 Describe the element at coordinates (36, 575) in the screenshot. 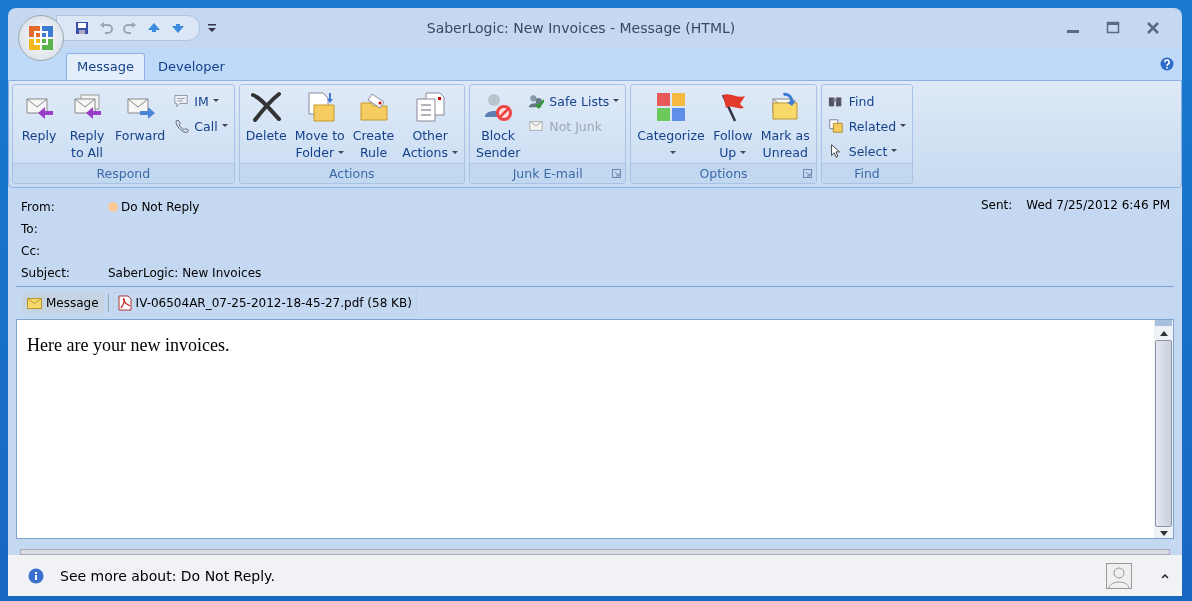

I see `info-icon` at that location.